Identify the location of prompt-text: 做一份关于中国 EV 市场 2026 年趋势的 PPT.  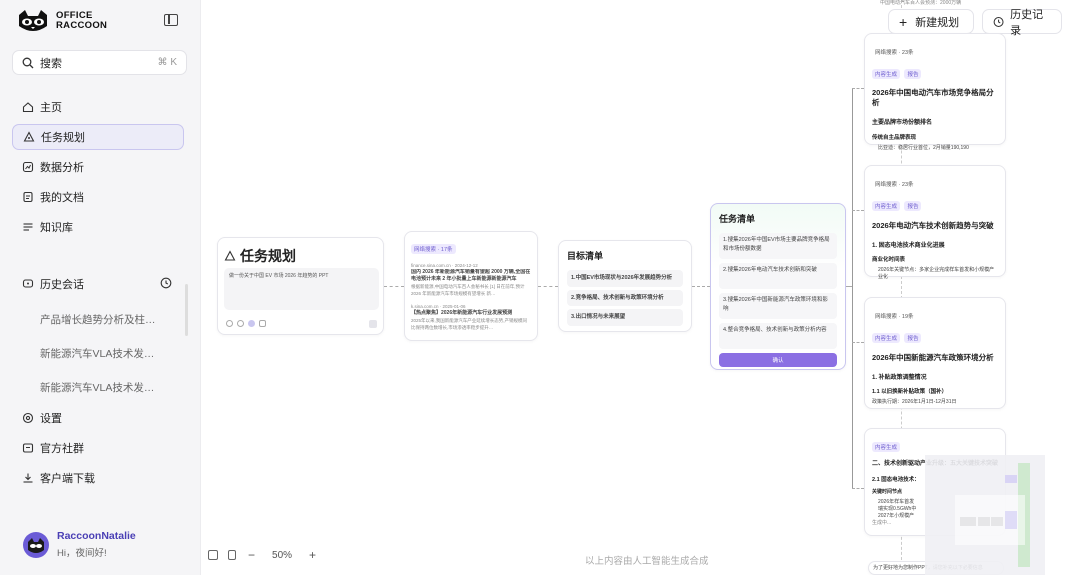
(279, 276).